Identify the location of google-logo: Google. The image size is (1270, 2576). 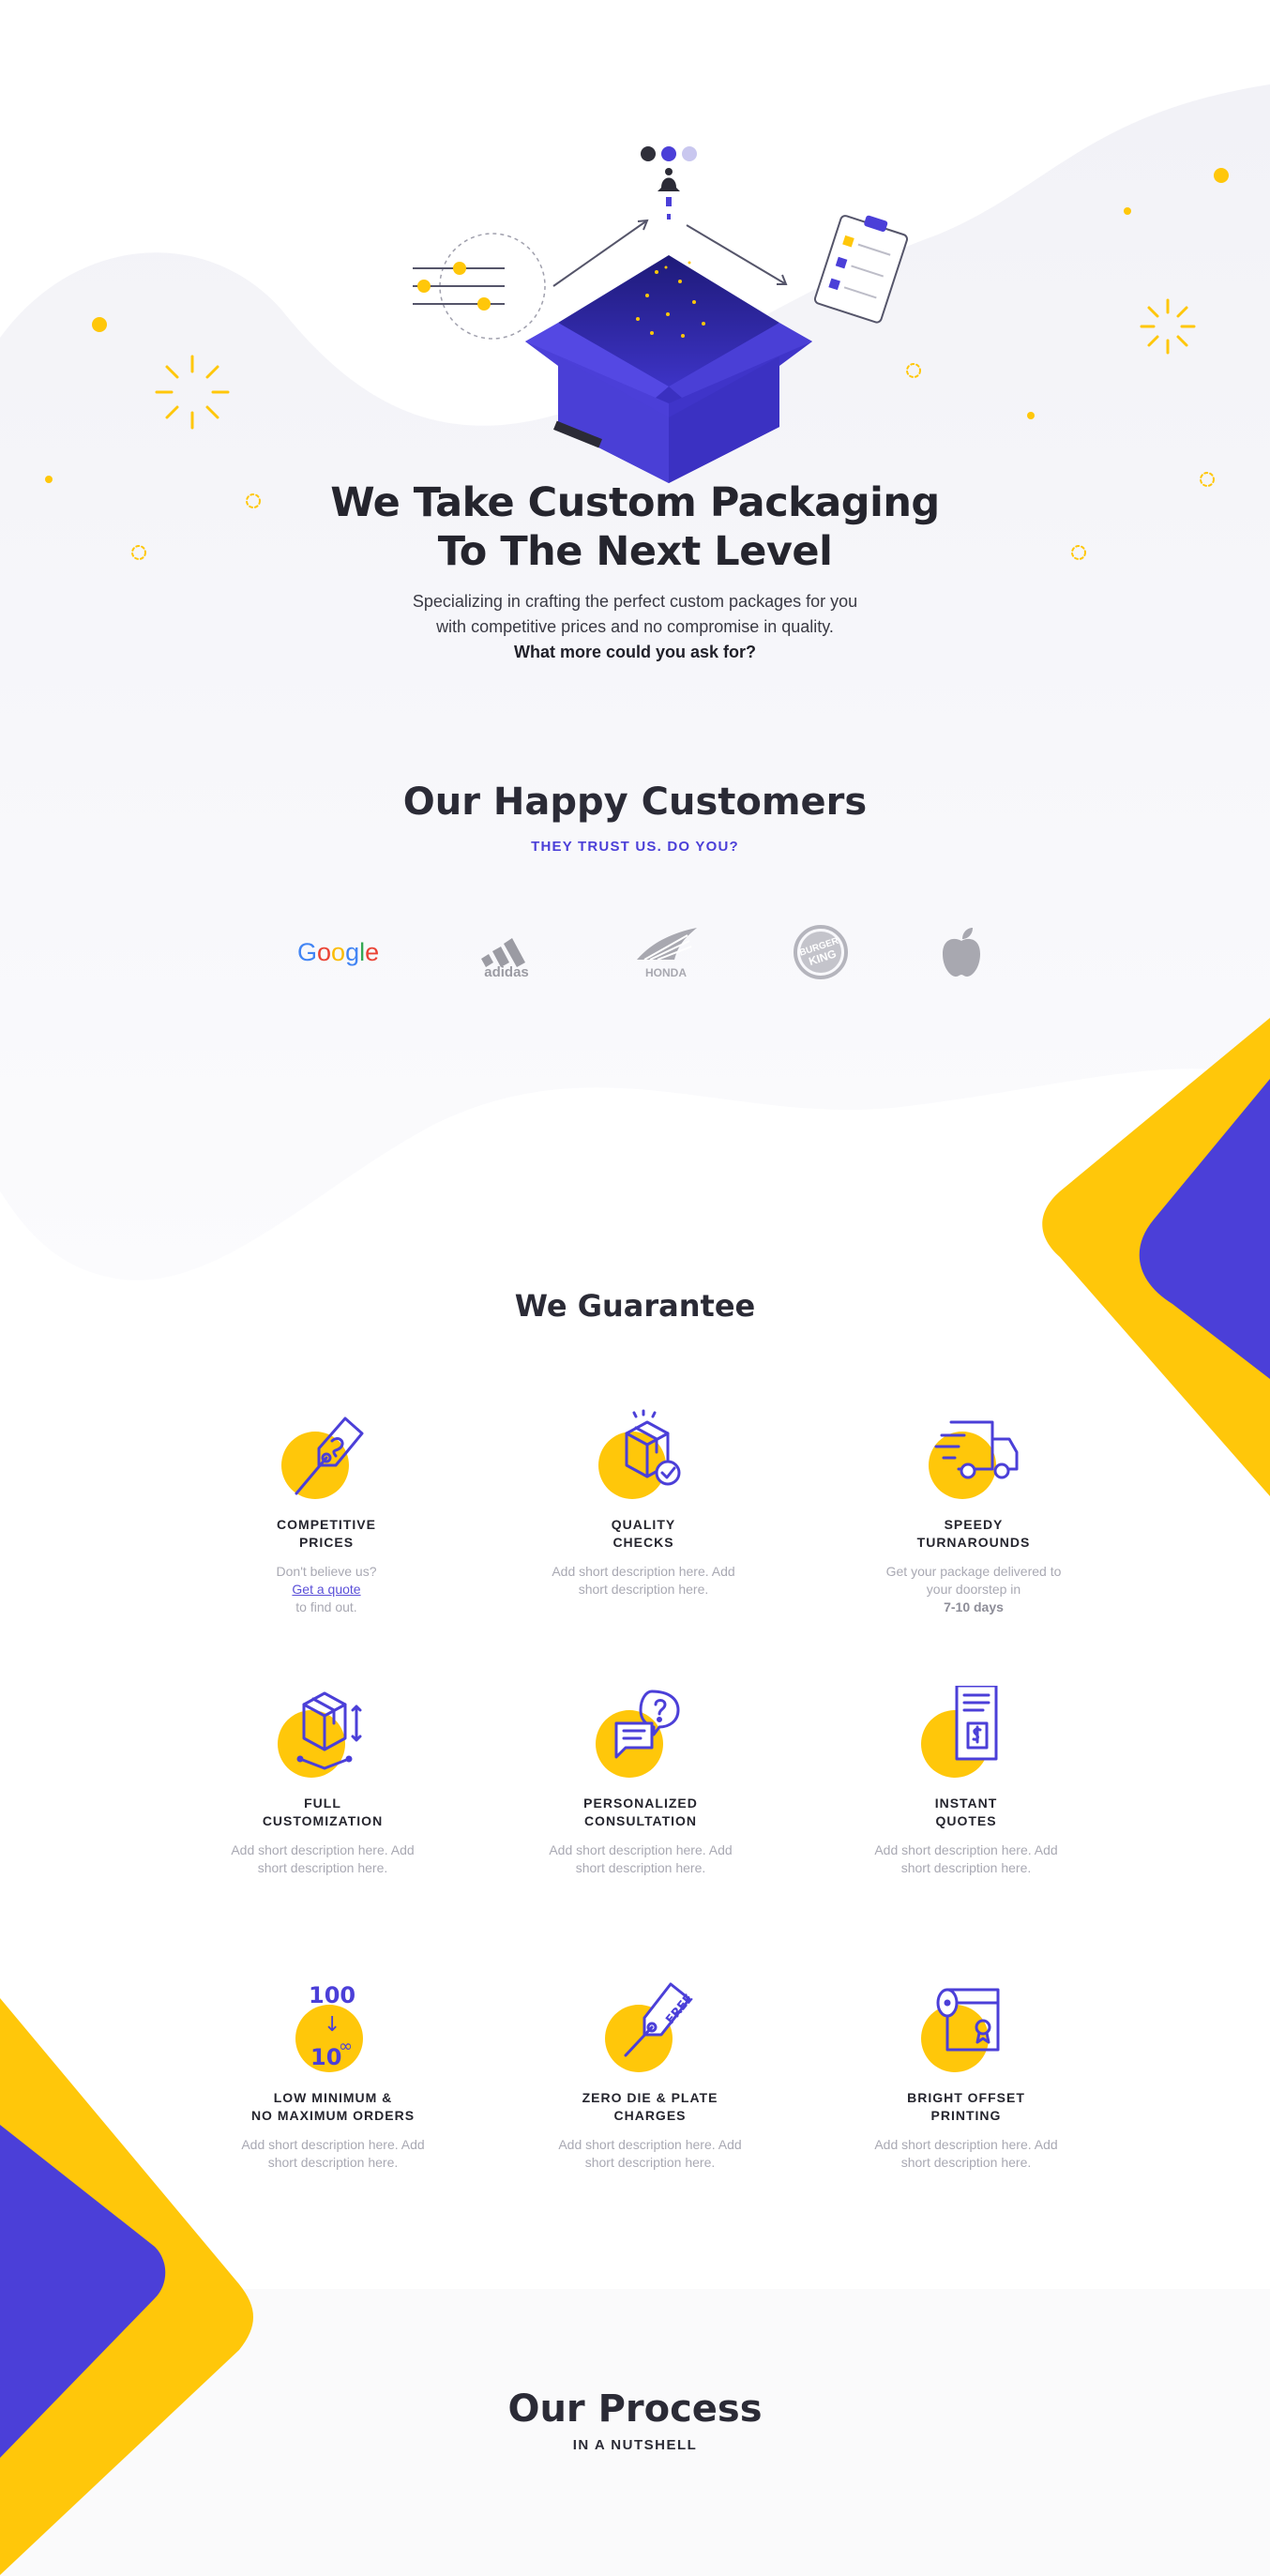
(342, 952).